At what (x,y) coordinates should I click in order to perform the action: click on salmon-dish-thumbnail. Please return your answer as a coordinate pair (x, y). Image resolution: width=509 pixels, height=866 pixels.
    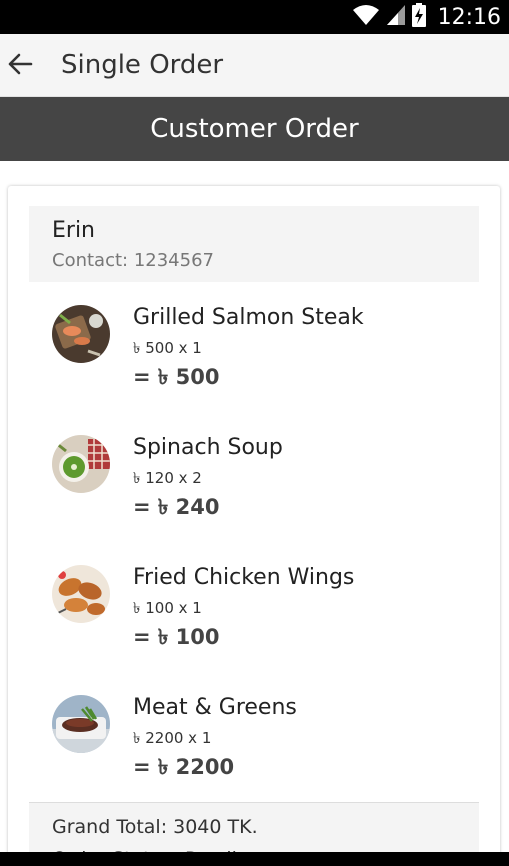
    Looking at the image, I should click on (81, 334).